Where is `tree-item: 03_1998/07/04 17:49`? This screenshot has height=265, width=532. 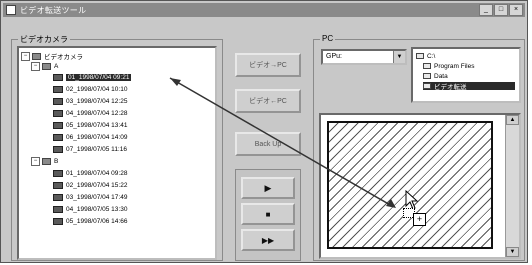
tree-item: 03_1998/07/04 17:49 is located at coordinates (90, 197).